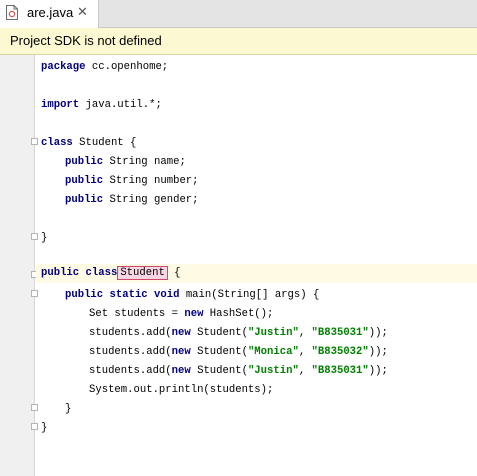 This screenshot has height=476, width=477. Describe the element at coordinates (105, 67) in the screenshot. I see `code-line: package cc.openhome;` at that location.